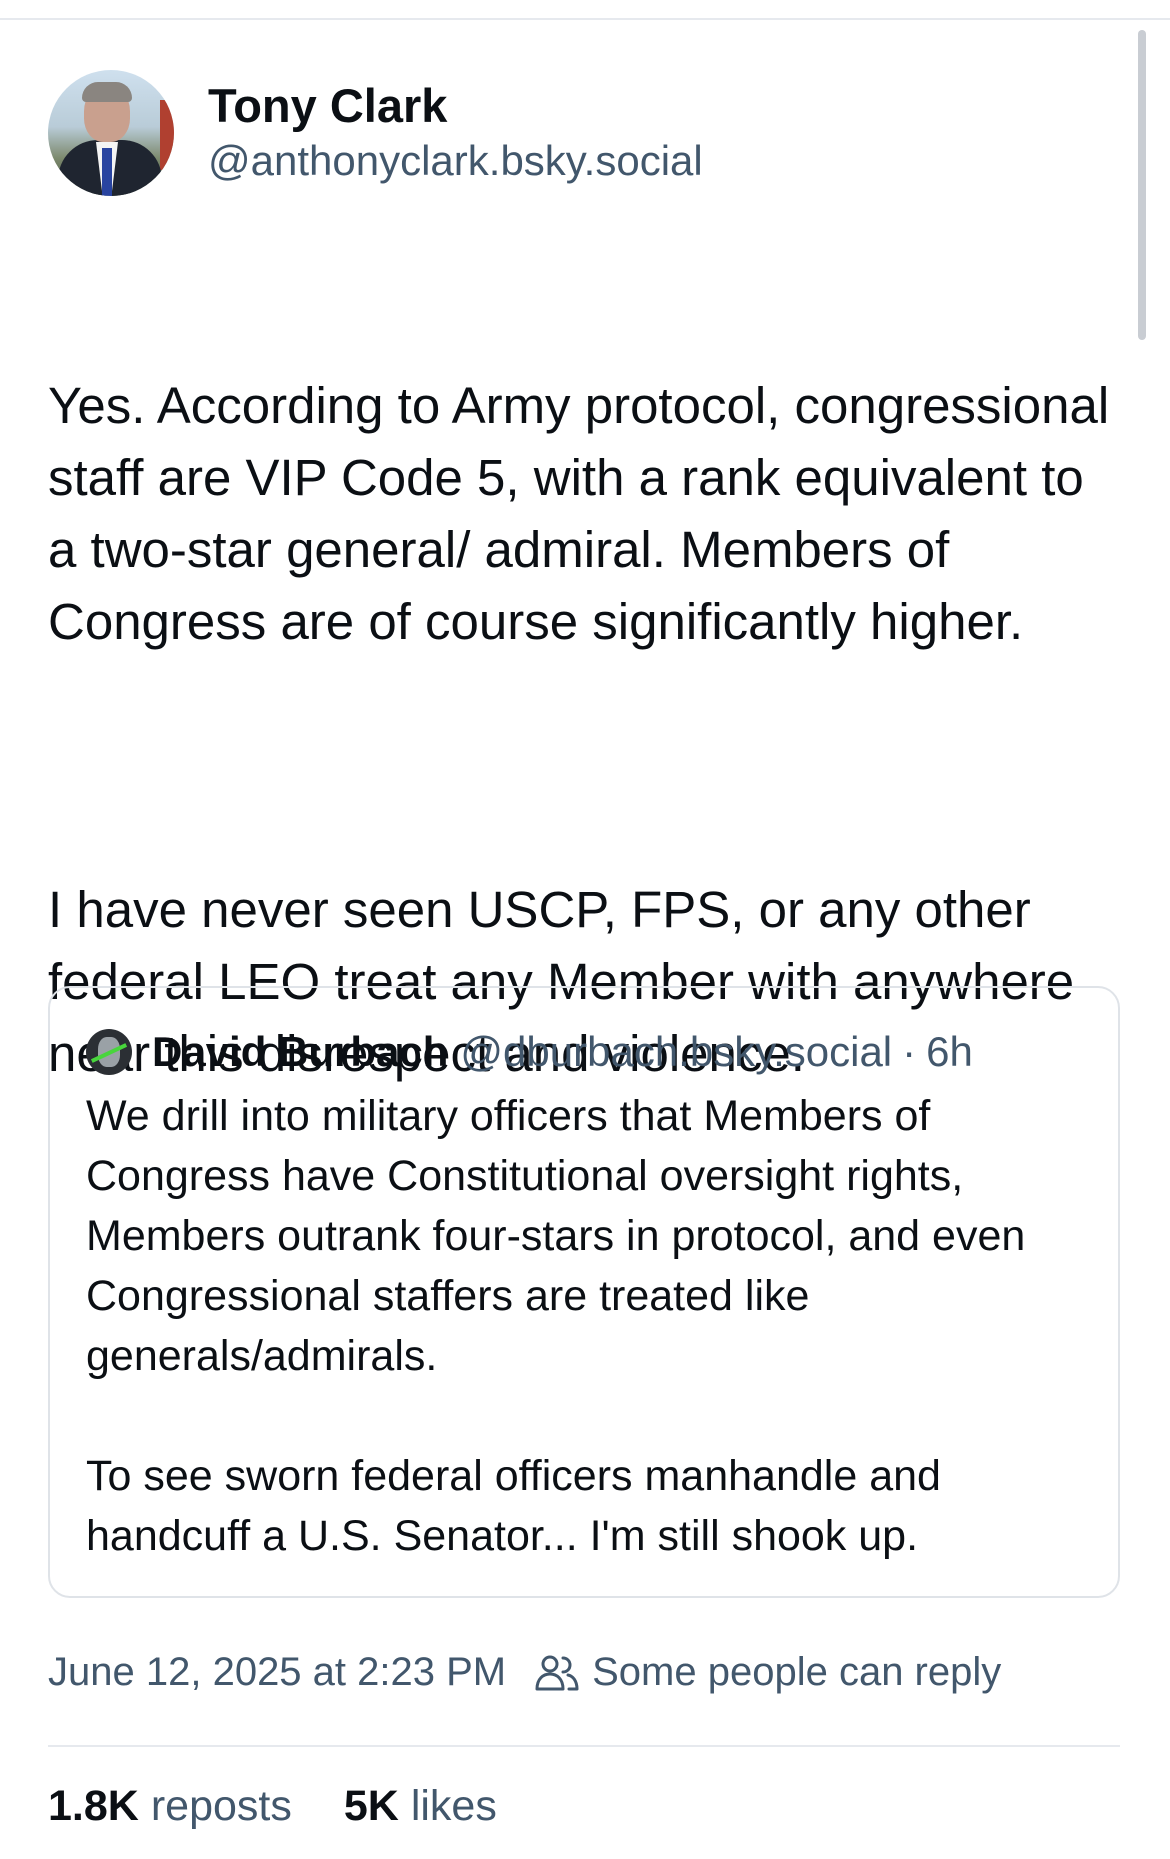 The image size is (1170, 1859). What do you see at coordinates (796, 1672) in the screenshot?
I see `reply-setting: Some people can reply` at bounding box center [796, 1672].